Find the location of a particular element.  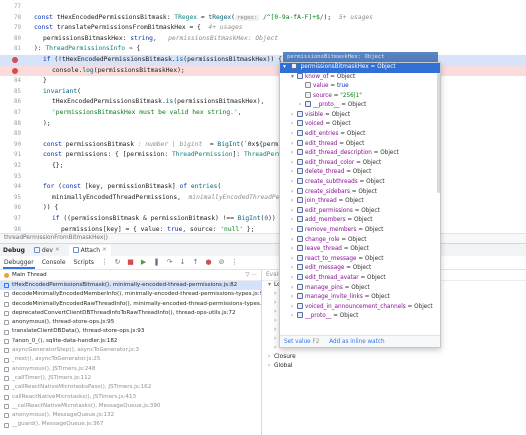

line-number: 90 is located at coordinates (10, 145).